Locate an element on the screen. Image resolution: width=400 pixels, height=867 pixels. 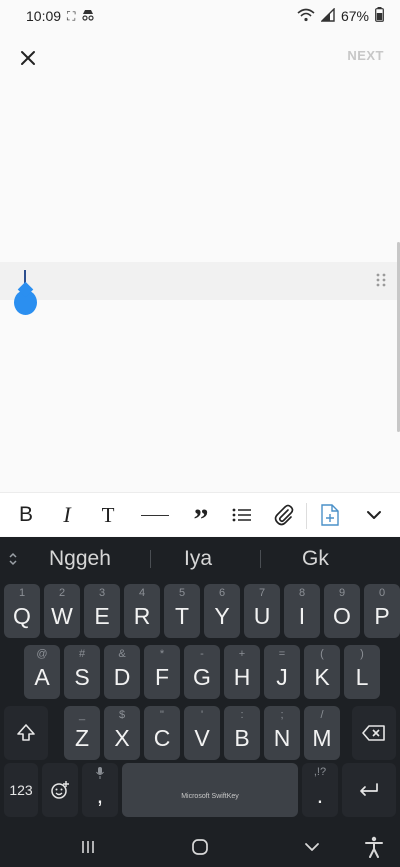
suggestion-2: Iya is located at coordinates (198, 559).